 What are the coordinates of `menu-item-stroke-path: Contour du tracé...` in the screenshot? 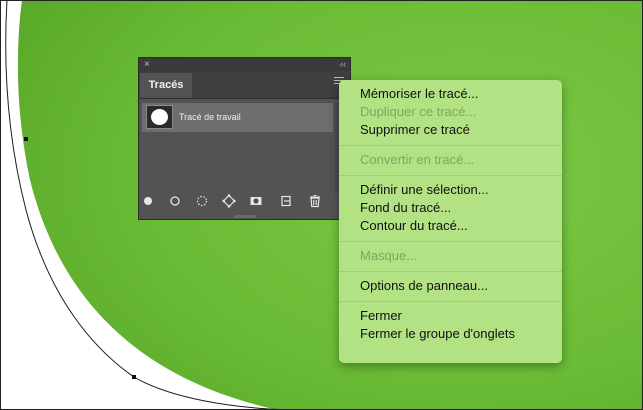 It's located at (450, 226).